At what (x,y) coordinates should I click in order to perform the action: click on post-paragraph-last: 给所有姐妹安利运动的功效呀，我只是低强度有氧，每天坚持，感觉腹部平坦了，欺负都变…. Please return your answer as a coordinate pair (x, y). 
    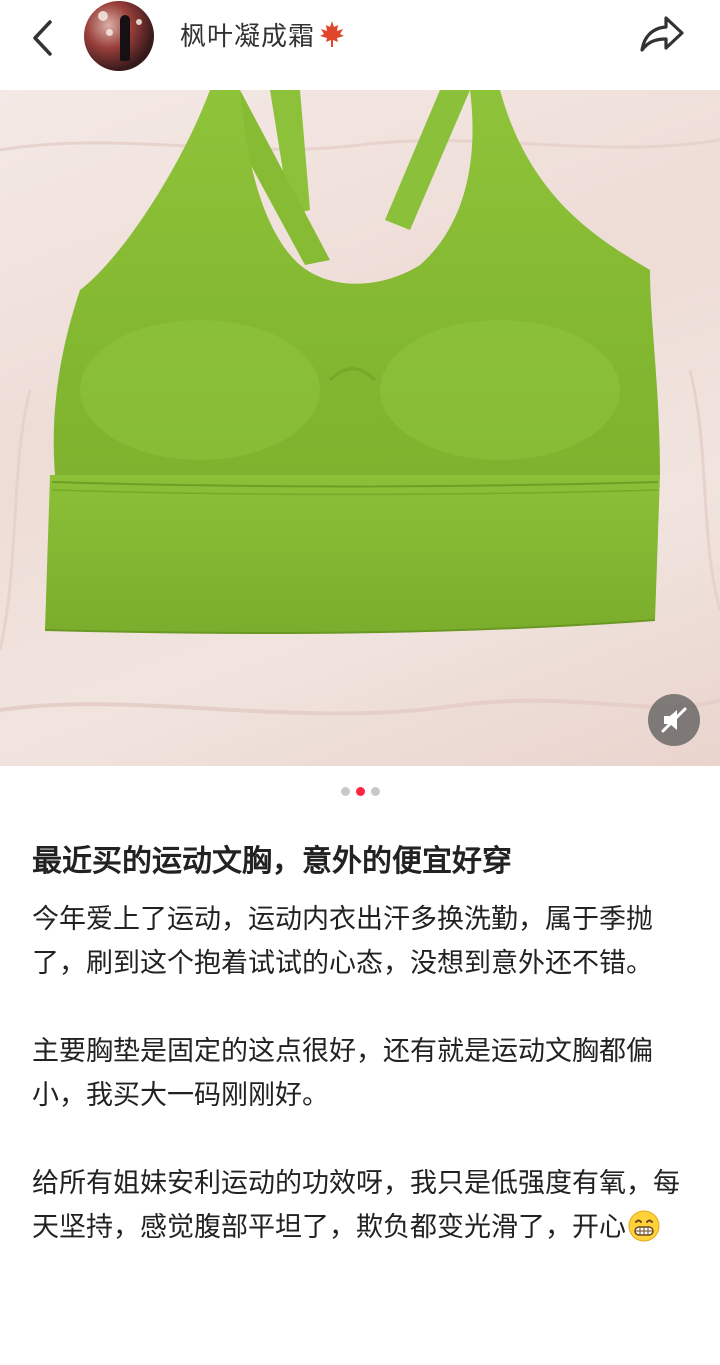
    Looking at the image, I should click on (362, 1206).